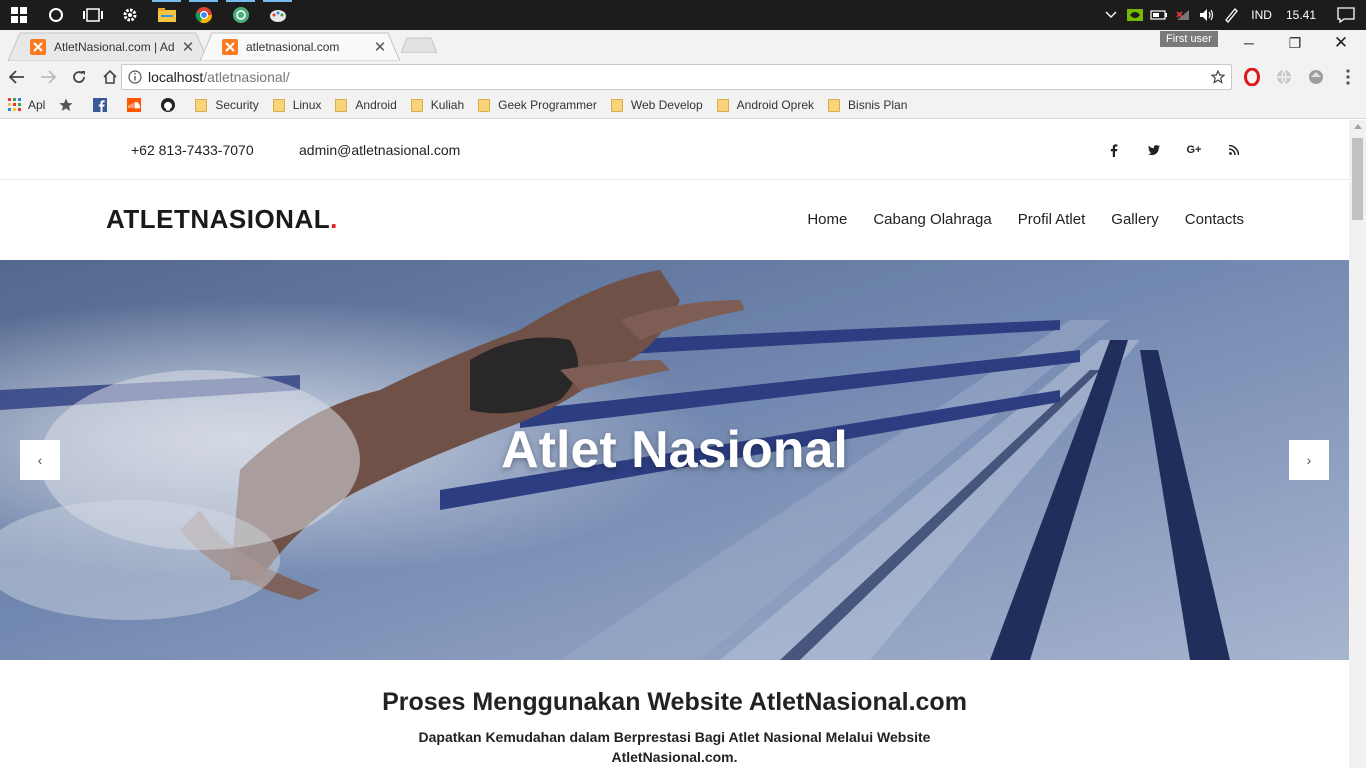 The image size is (1366, 768). Describe the element at coordinates (447, 105) in the screenshot. I see `bookmark-label: Kuliah` at that location.